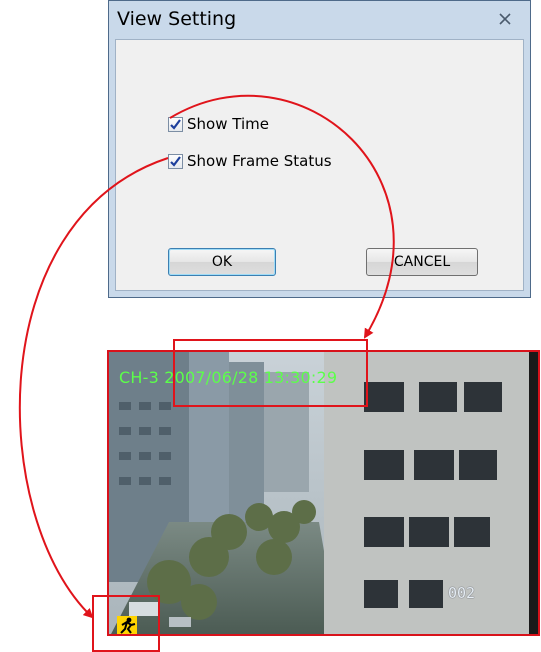  I want to click on dialog-title: View Setting, so click(177, 19).